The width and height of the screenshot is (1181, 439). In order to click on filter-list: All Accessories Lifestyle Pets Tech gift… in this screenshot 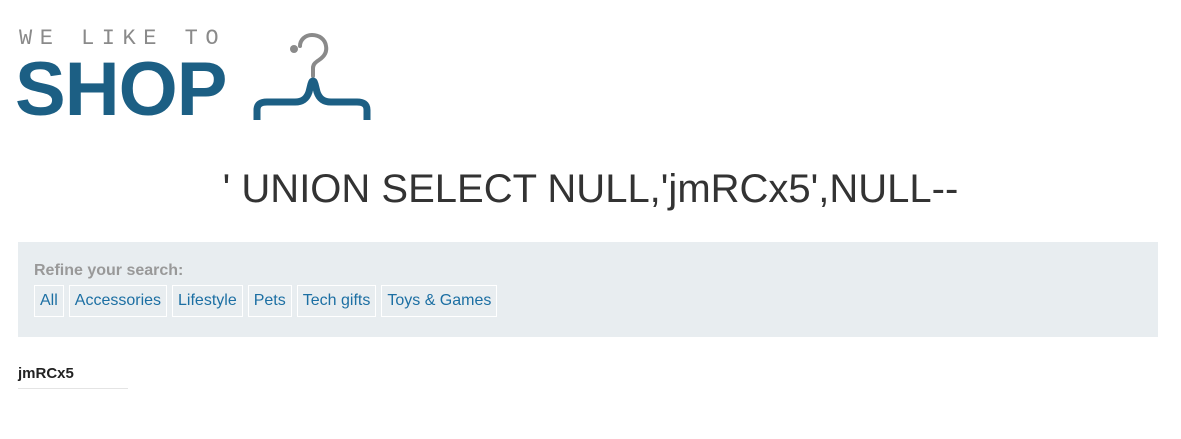, I will do `click(266, 301)`.